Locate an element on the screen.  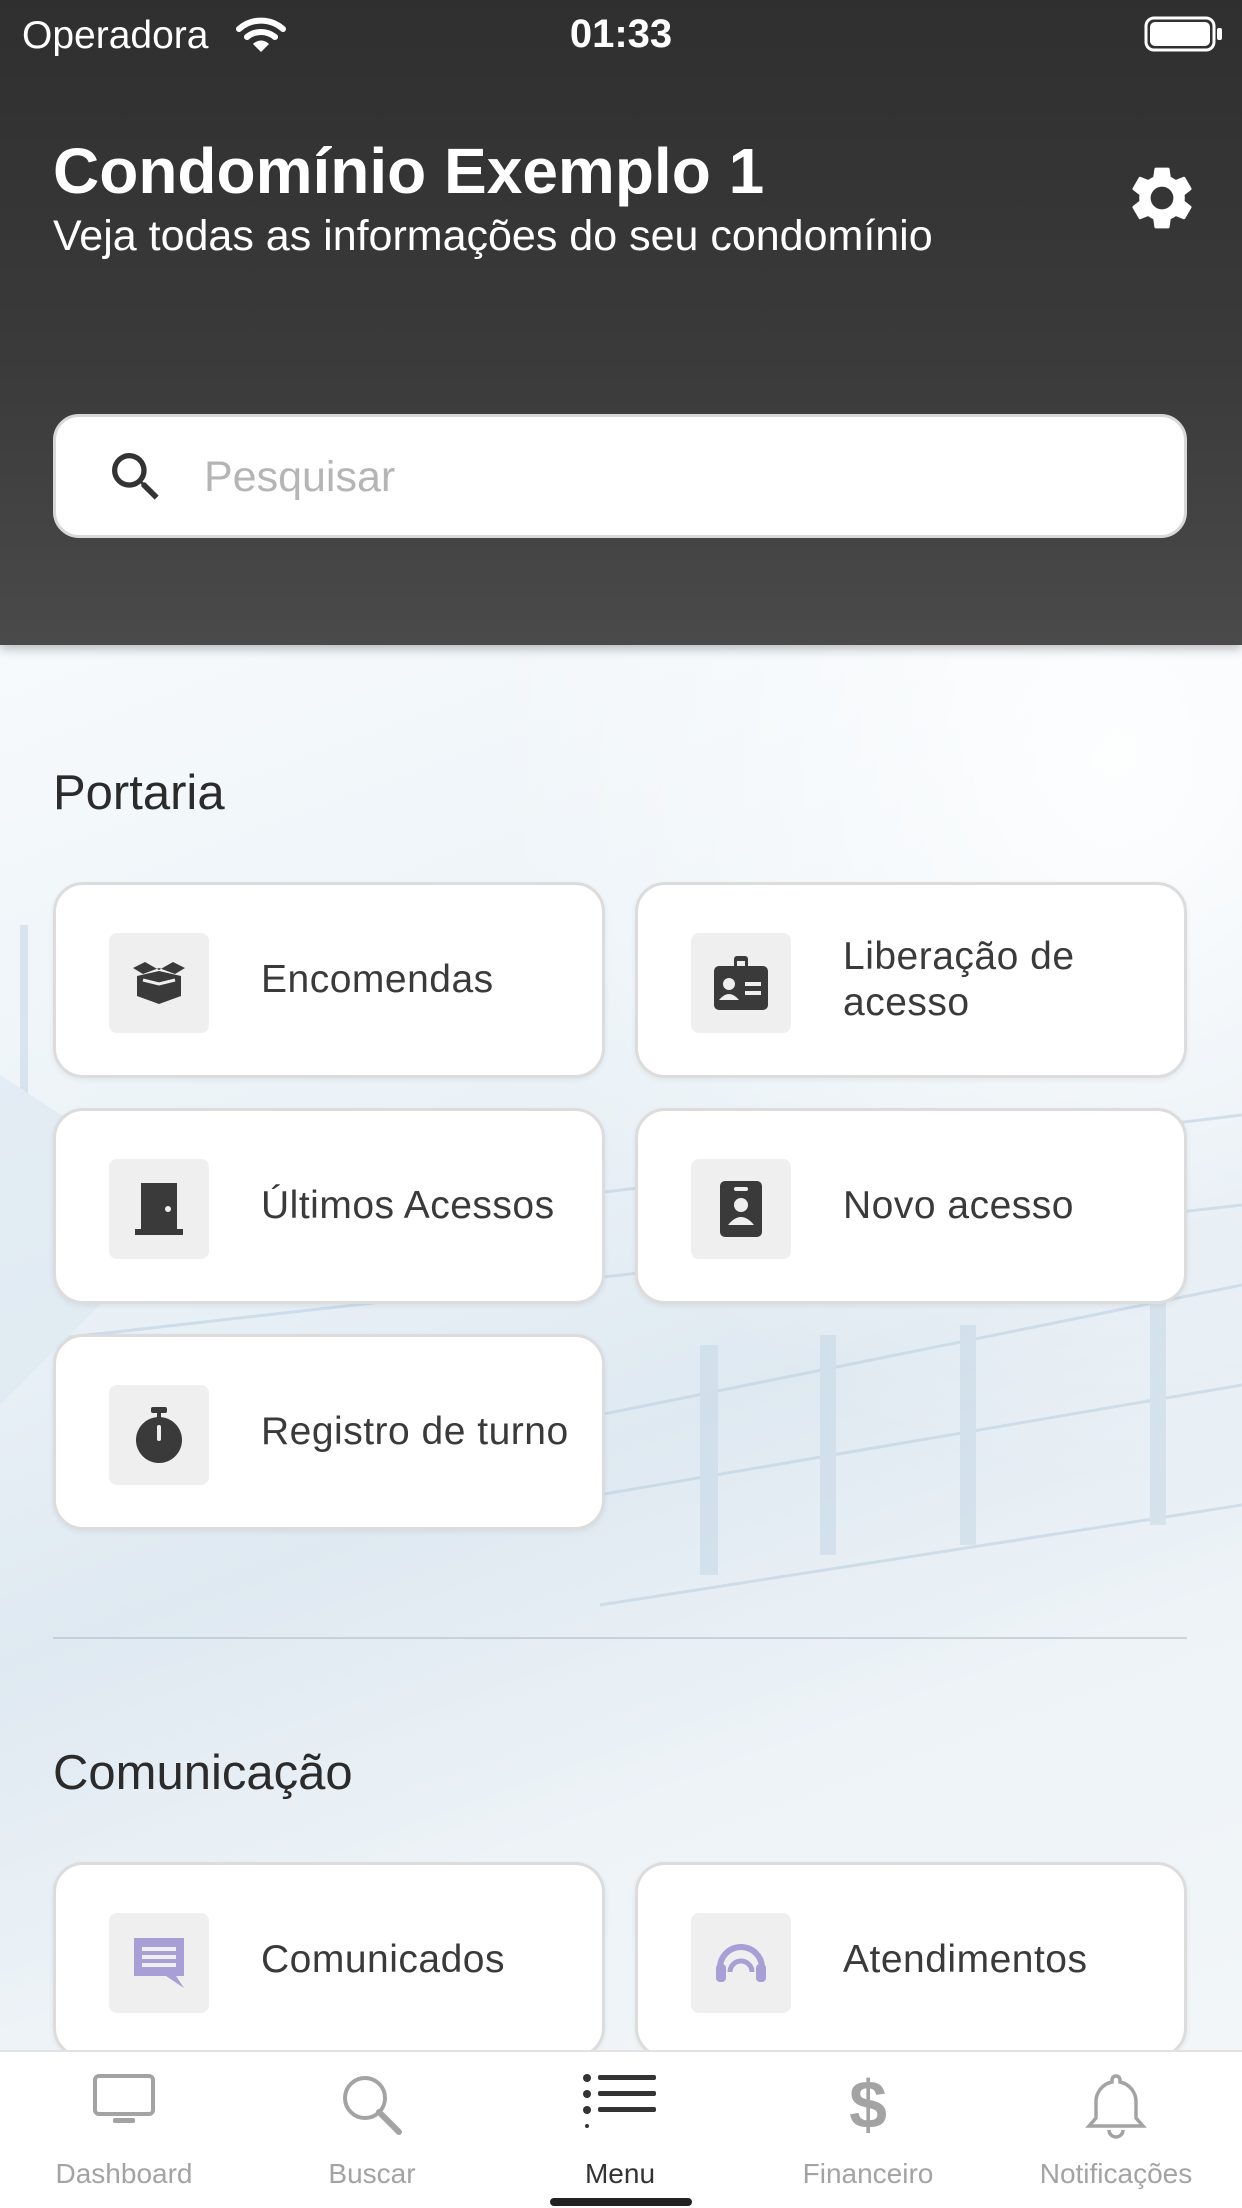
message-icon is located at coordinates (159, 1963).